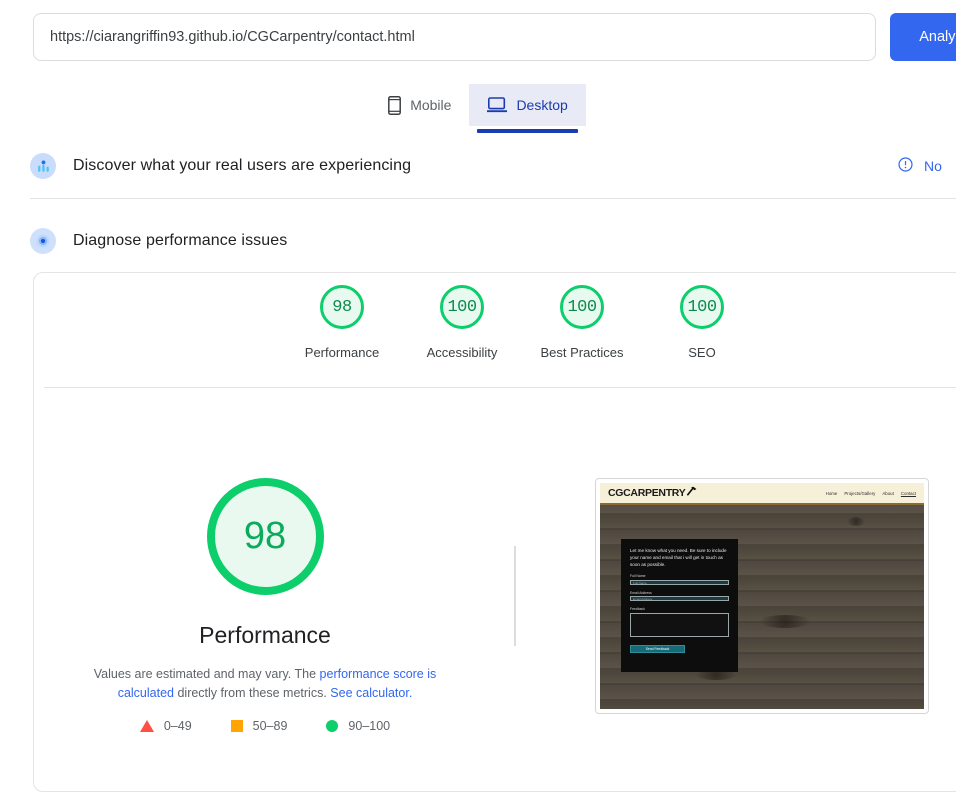 The image size is (956, 792). What do you see at coordinates (888, 493) in the screenshot?
I see `thumb-nav-about: About` at bounding box center [888, 493].